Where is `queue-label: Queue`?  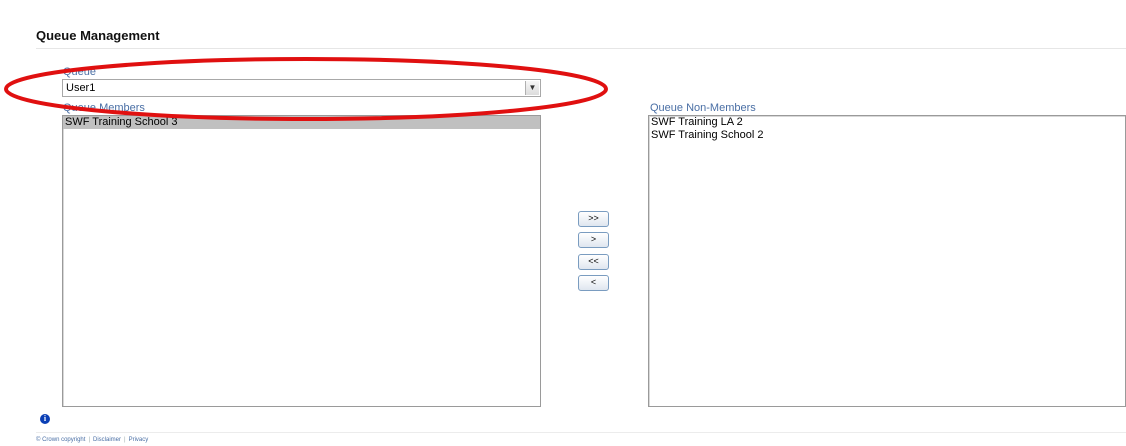 queue-label: Queue is located at coordinates (80, 72).